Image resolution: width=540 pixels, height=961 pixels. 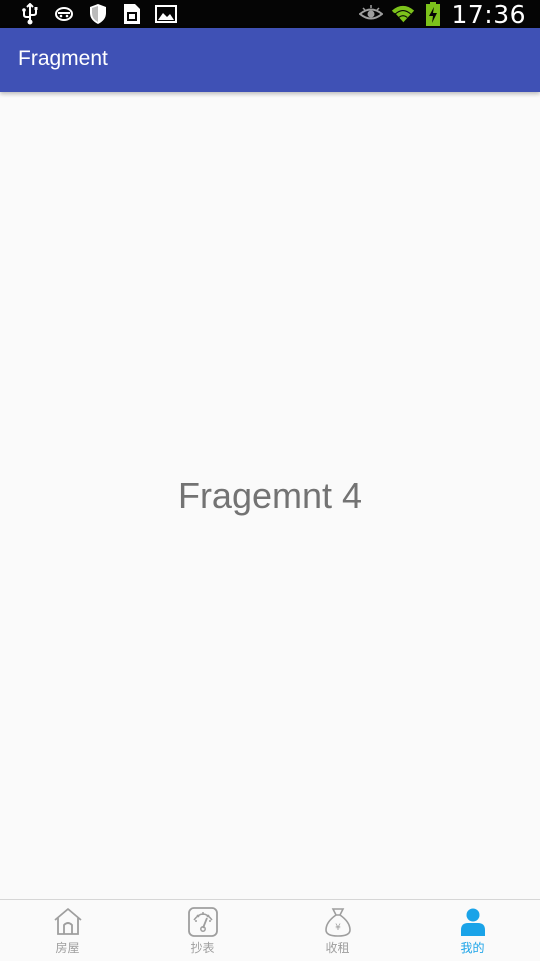 I want to click on status-bar: 17:36, so click(x=270, y=14).